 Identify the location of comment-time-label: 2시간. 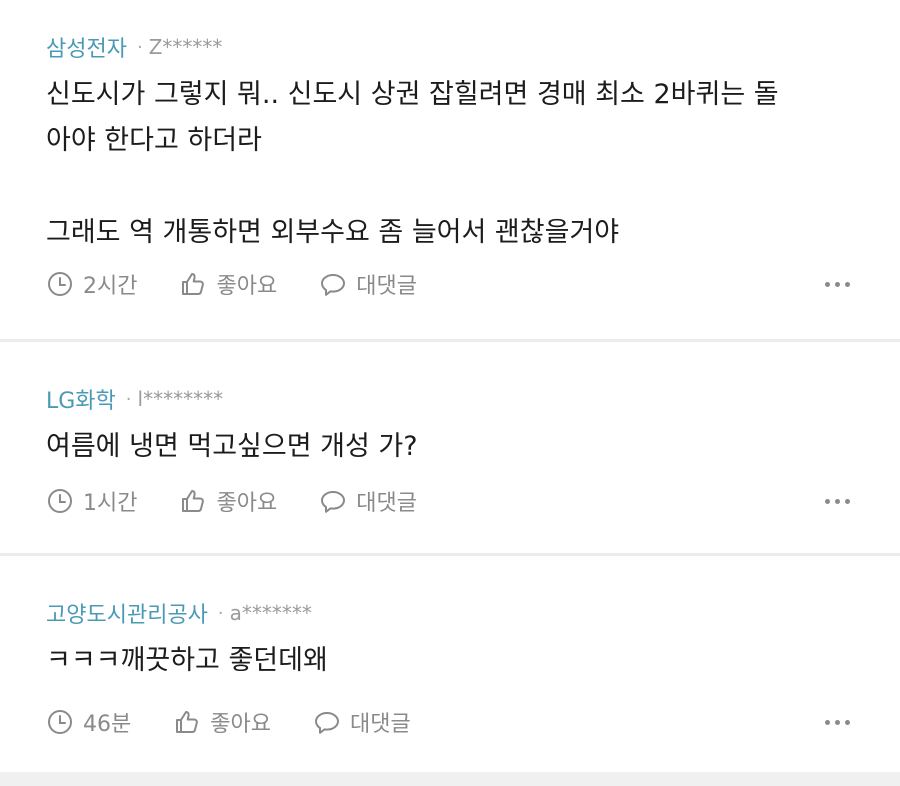
(110, 286).